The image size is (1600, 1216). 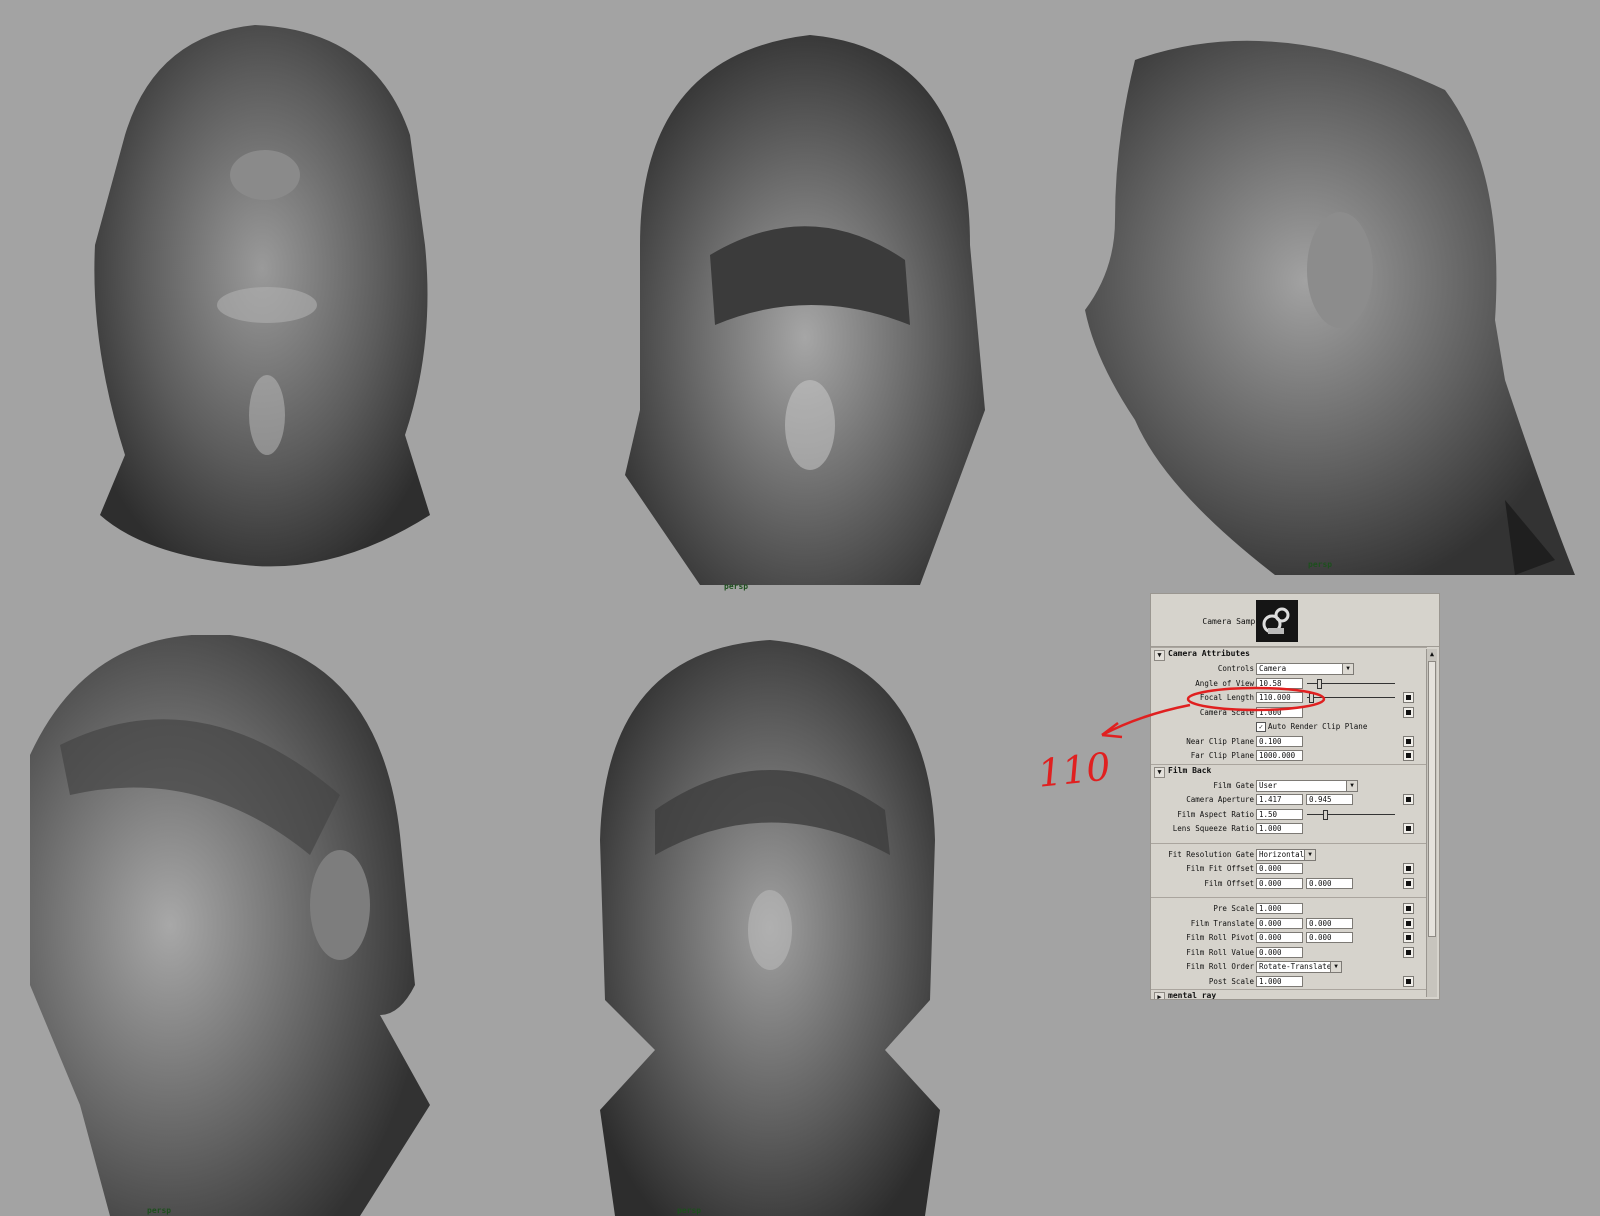 What do you see at coordinates (1279, 883) in the screenshot?
I see `film-offset-field-1: 0.000` at bounding box center [1279, 883].